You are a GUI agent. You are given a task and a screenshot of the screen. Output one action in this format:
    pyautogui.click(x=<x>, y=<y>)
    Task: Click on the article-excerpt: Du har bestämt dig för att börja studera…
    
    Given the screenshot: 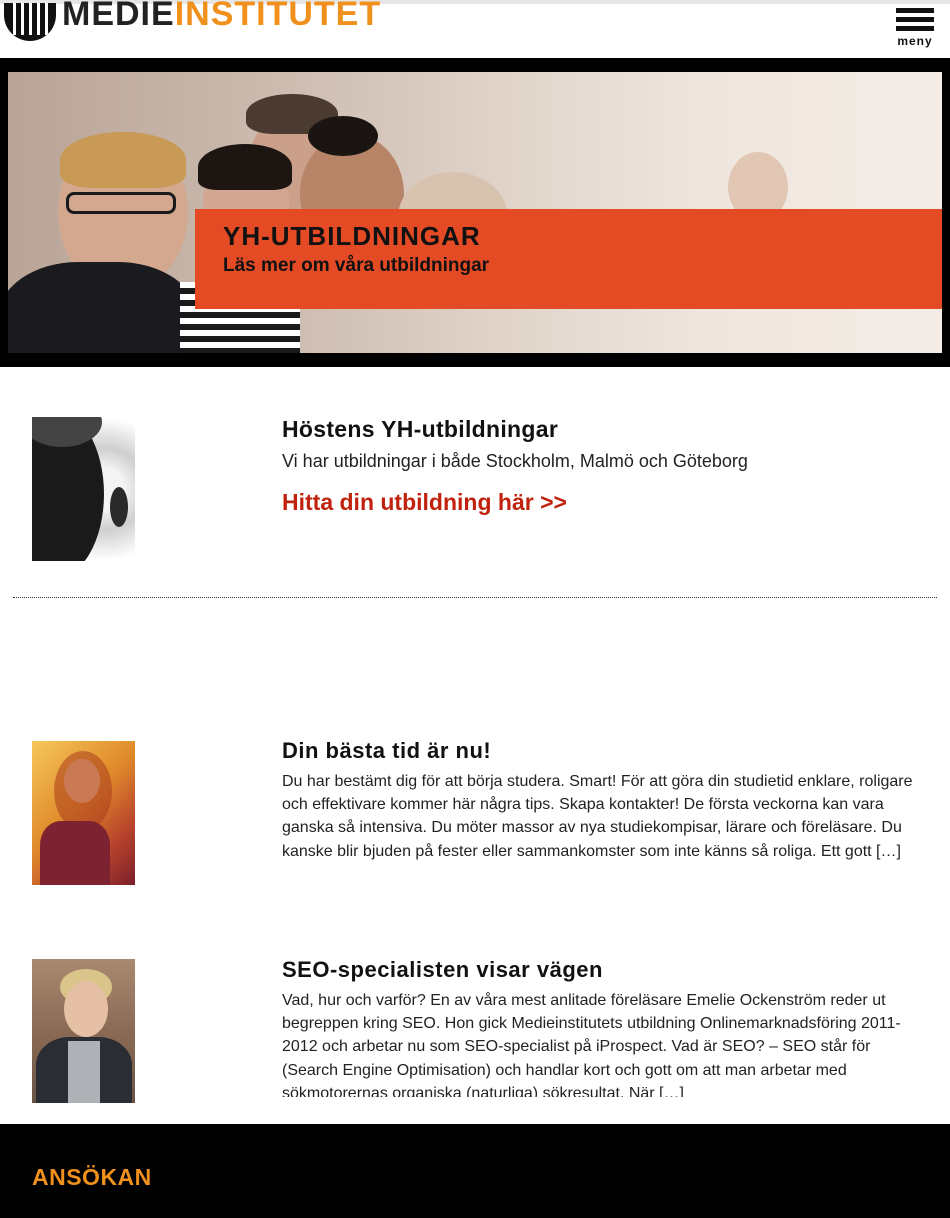 What is the action you would take?
    pyautogui.click(x=597, y=816)
    